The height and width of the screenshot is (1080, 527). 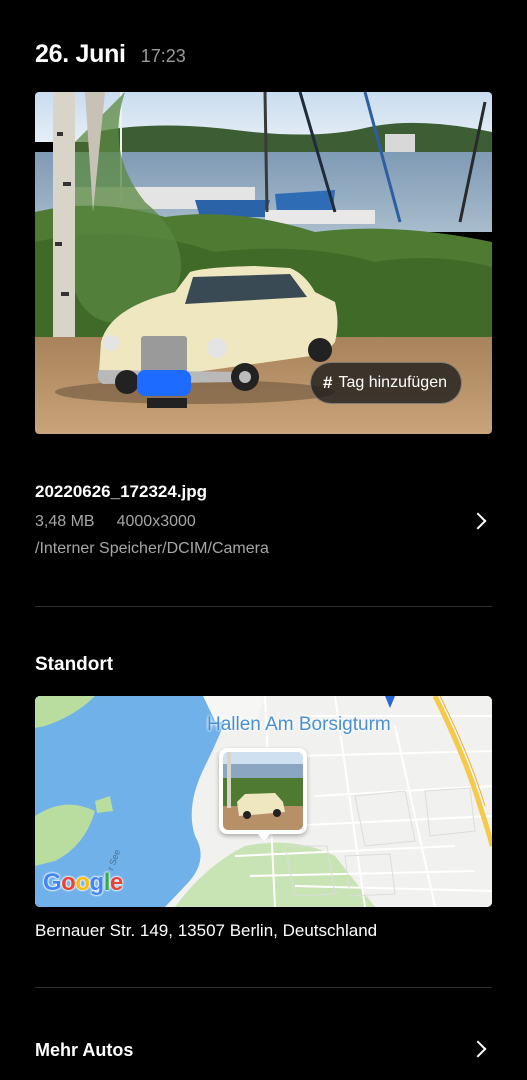 What do you see at coordinates (392, 382) in the screenshot?
I see `add-tag-label: Tag hinzufügen` at bounding box center [392, 382].